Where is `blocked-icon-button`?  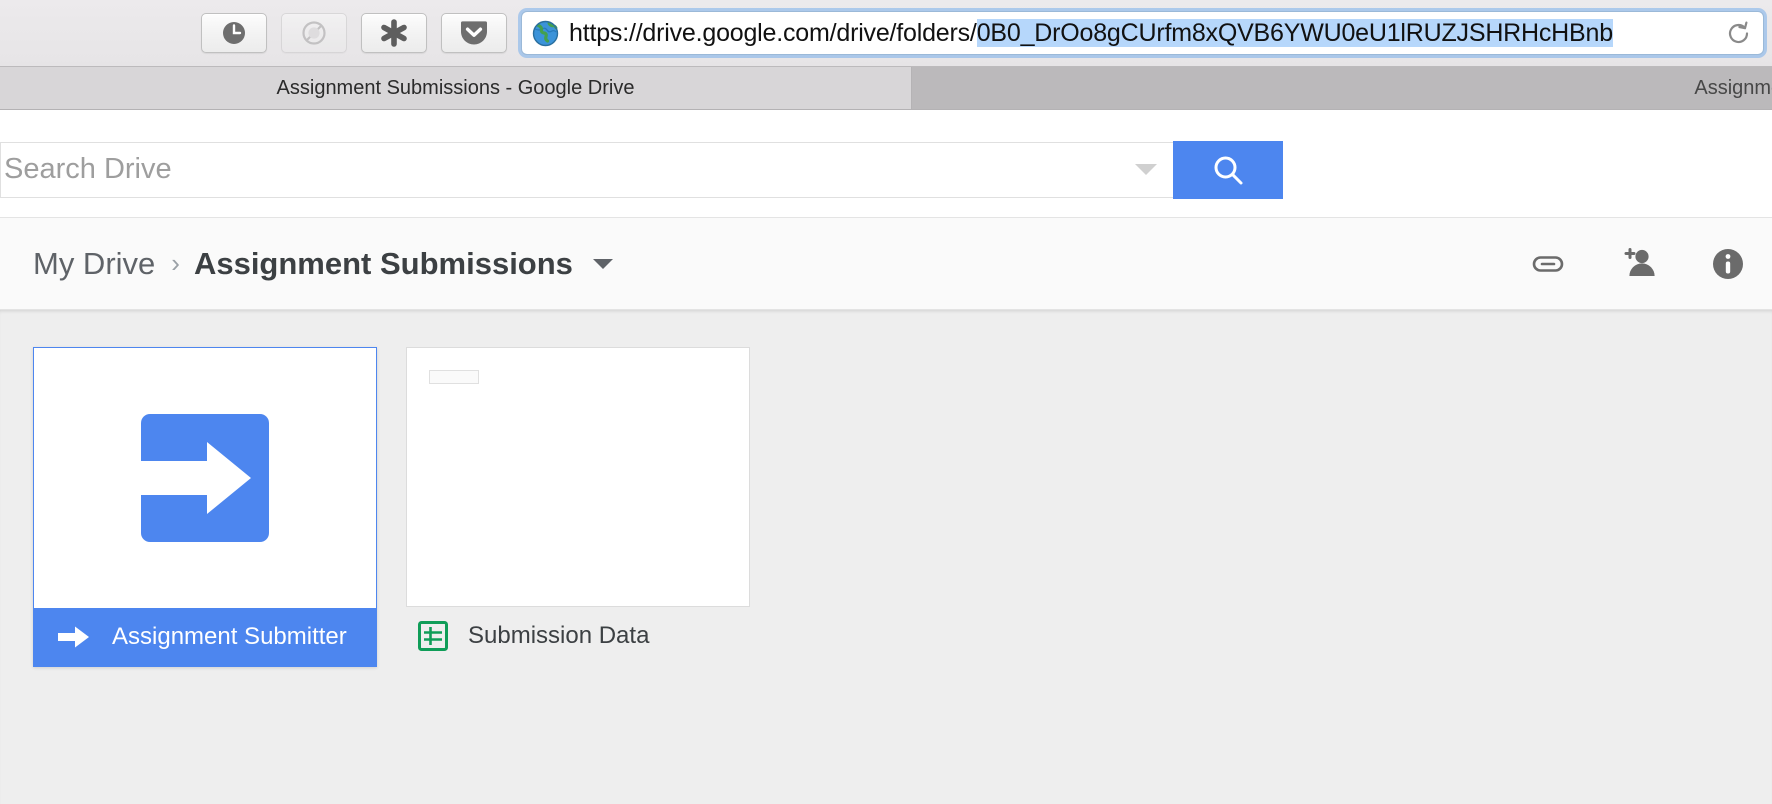
blocked-icon-button is located at coordinates (314, 33).